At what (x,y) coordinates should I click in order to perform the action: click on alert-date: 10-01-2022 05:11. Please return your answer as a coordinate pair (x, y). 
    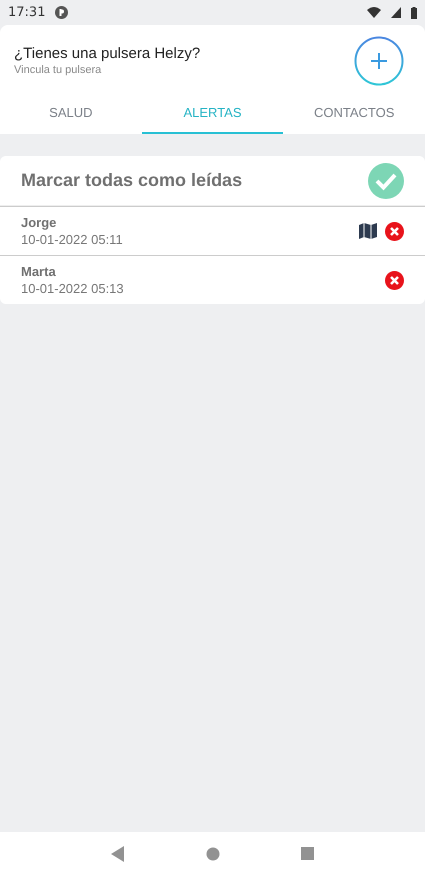
    Looking at the image, I should click on (72, 239).